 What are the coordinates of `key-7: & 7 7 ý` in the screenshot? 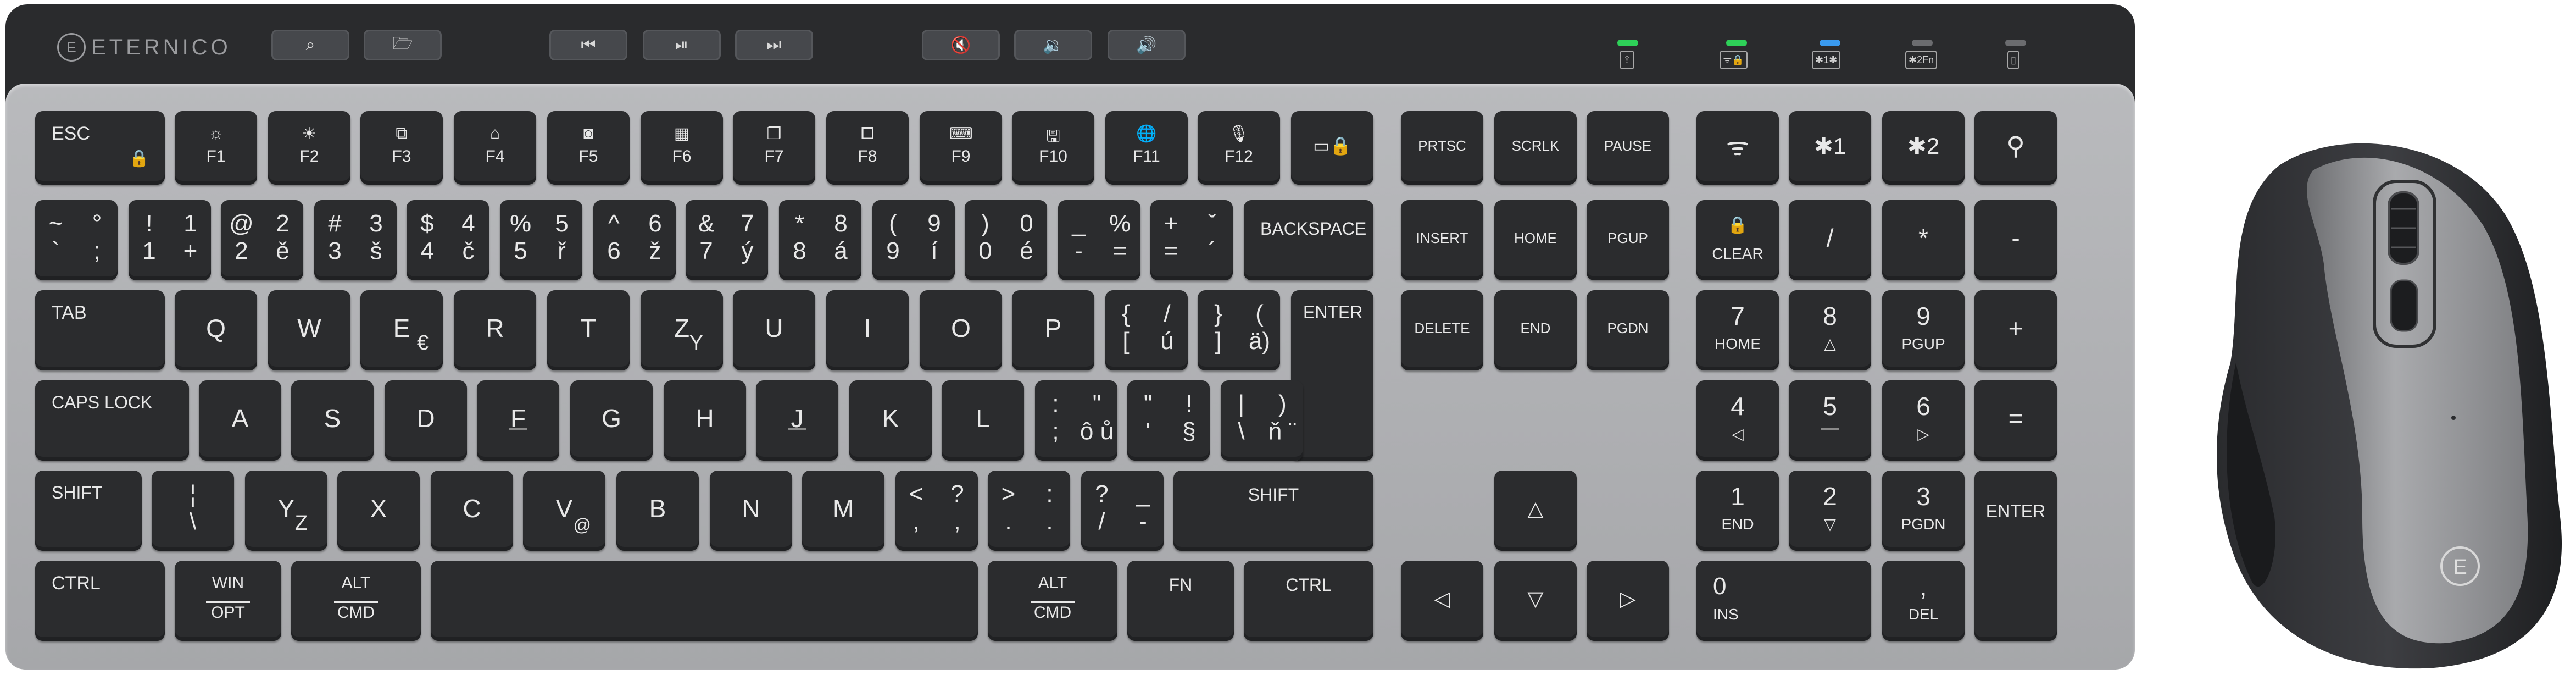 It's located at (727, 240).